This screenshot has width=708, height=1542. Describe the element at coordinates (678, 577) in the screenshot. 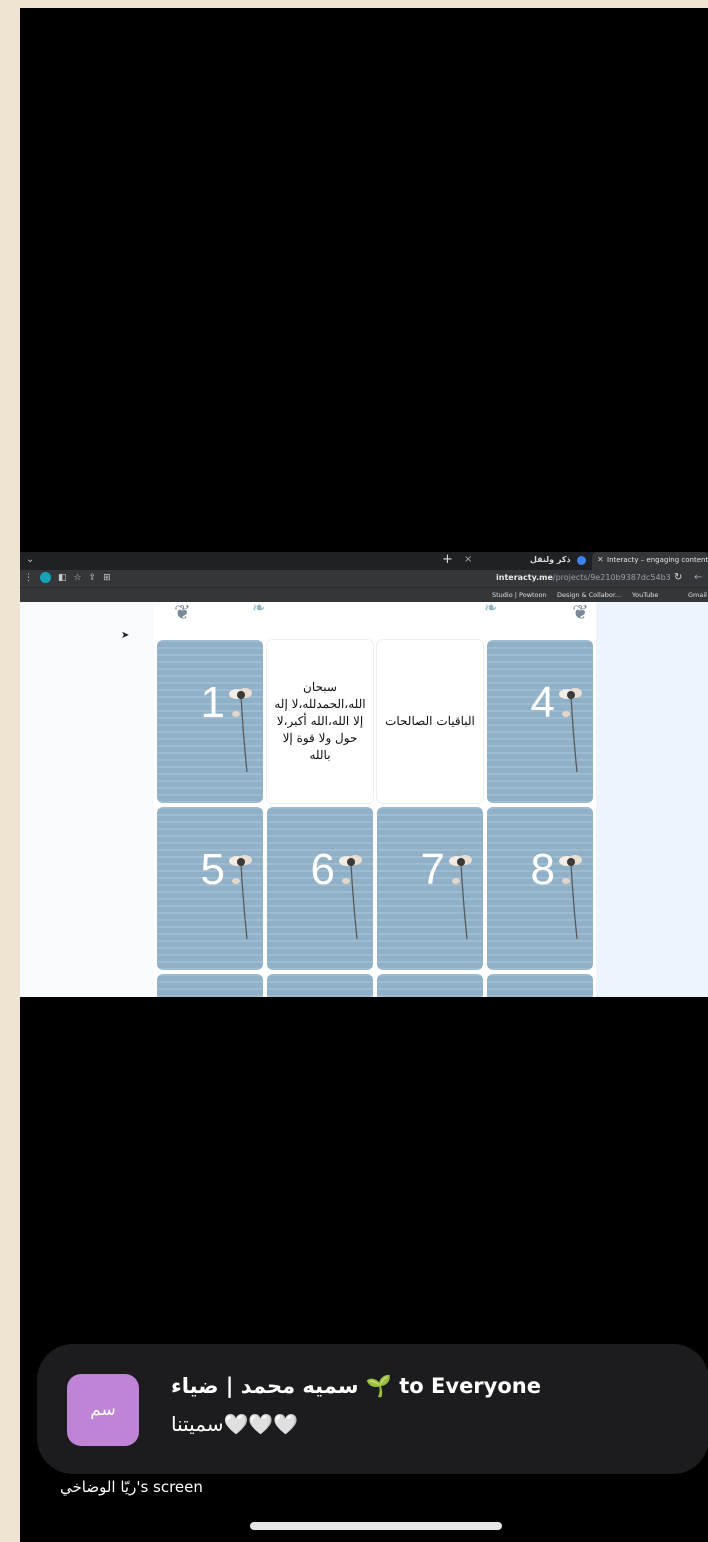

I see `reload-icon: ↻` at that location.